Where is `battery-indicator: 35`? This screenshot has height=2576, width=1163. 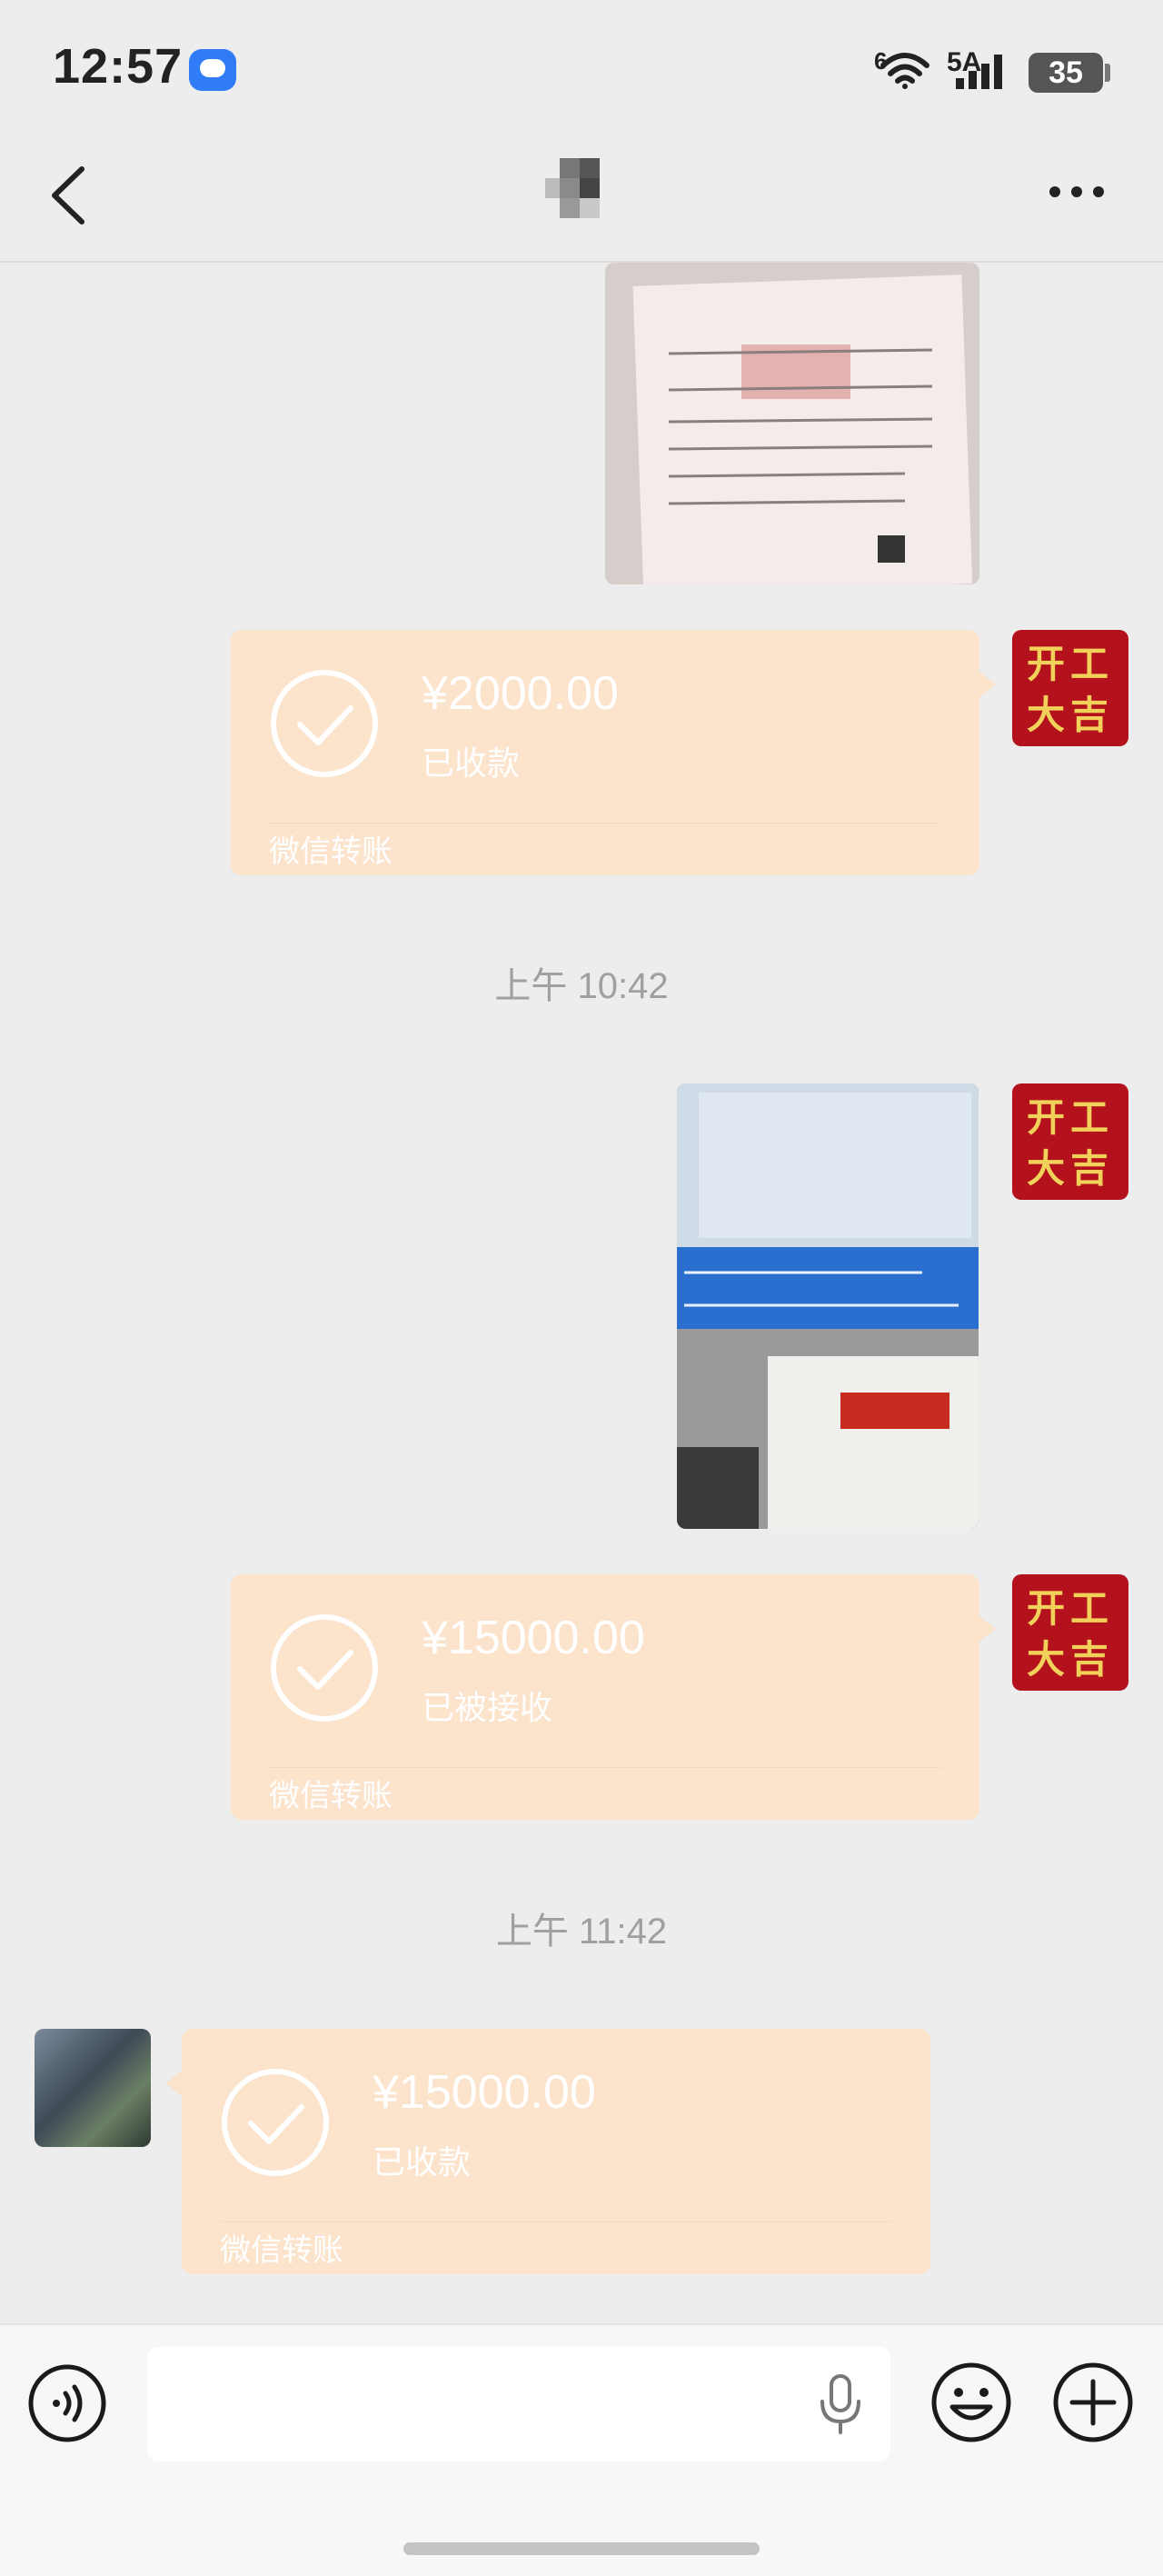
battery-indicator: 35 is located at coordinates (1066, 73).